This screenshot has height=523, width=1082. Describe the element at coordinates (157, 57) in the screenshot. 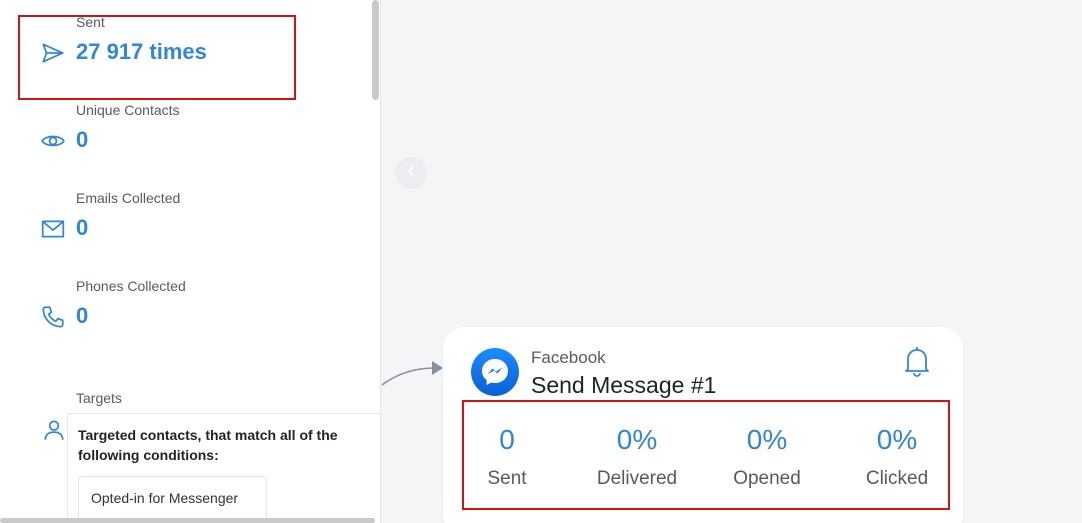

I see `highlight-box-sent` at that location.